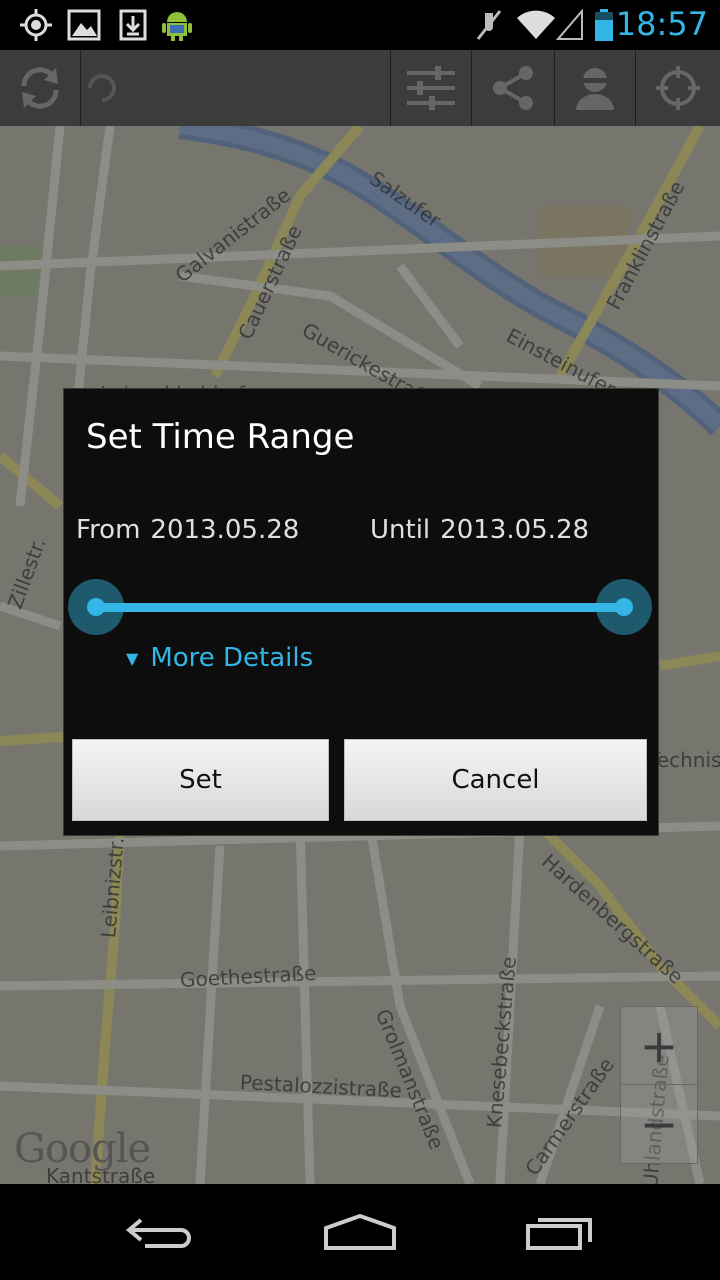  Describe the element at coordinates (200, 780) in the screenshot. I see `set-button: Set` at that location.